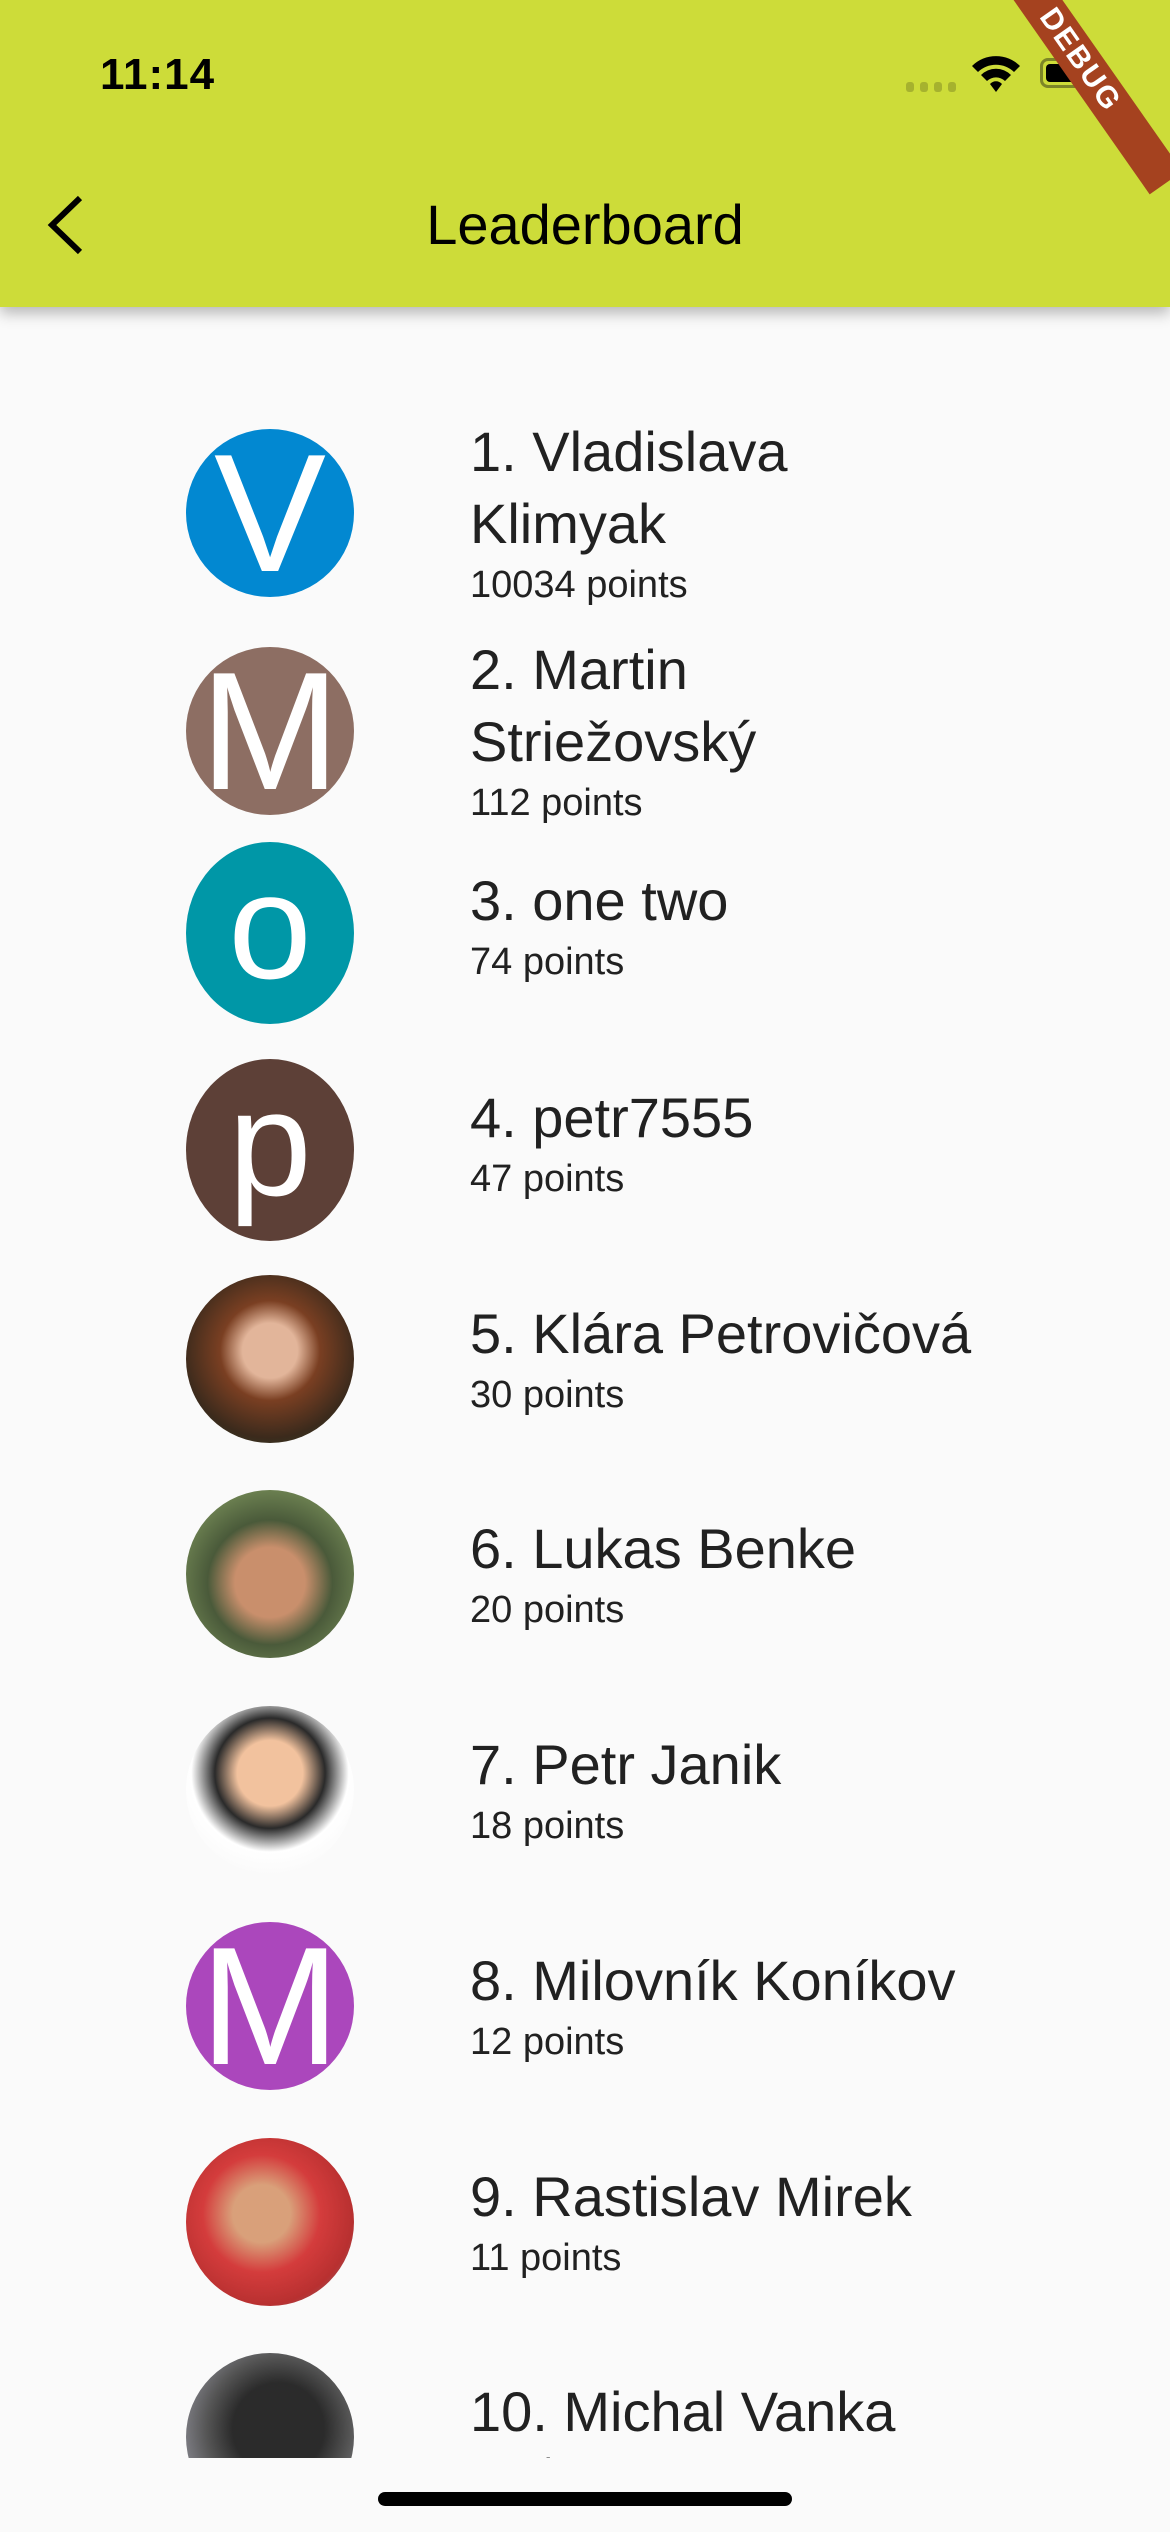  What do you see at coordinates (579, 585) in the screenshot?
I see `player-points: 10034 points` at bounding box center [579, 585].